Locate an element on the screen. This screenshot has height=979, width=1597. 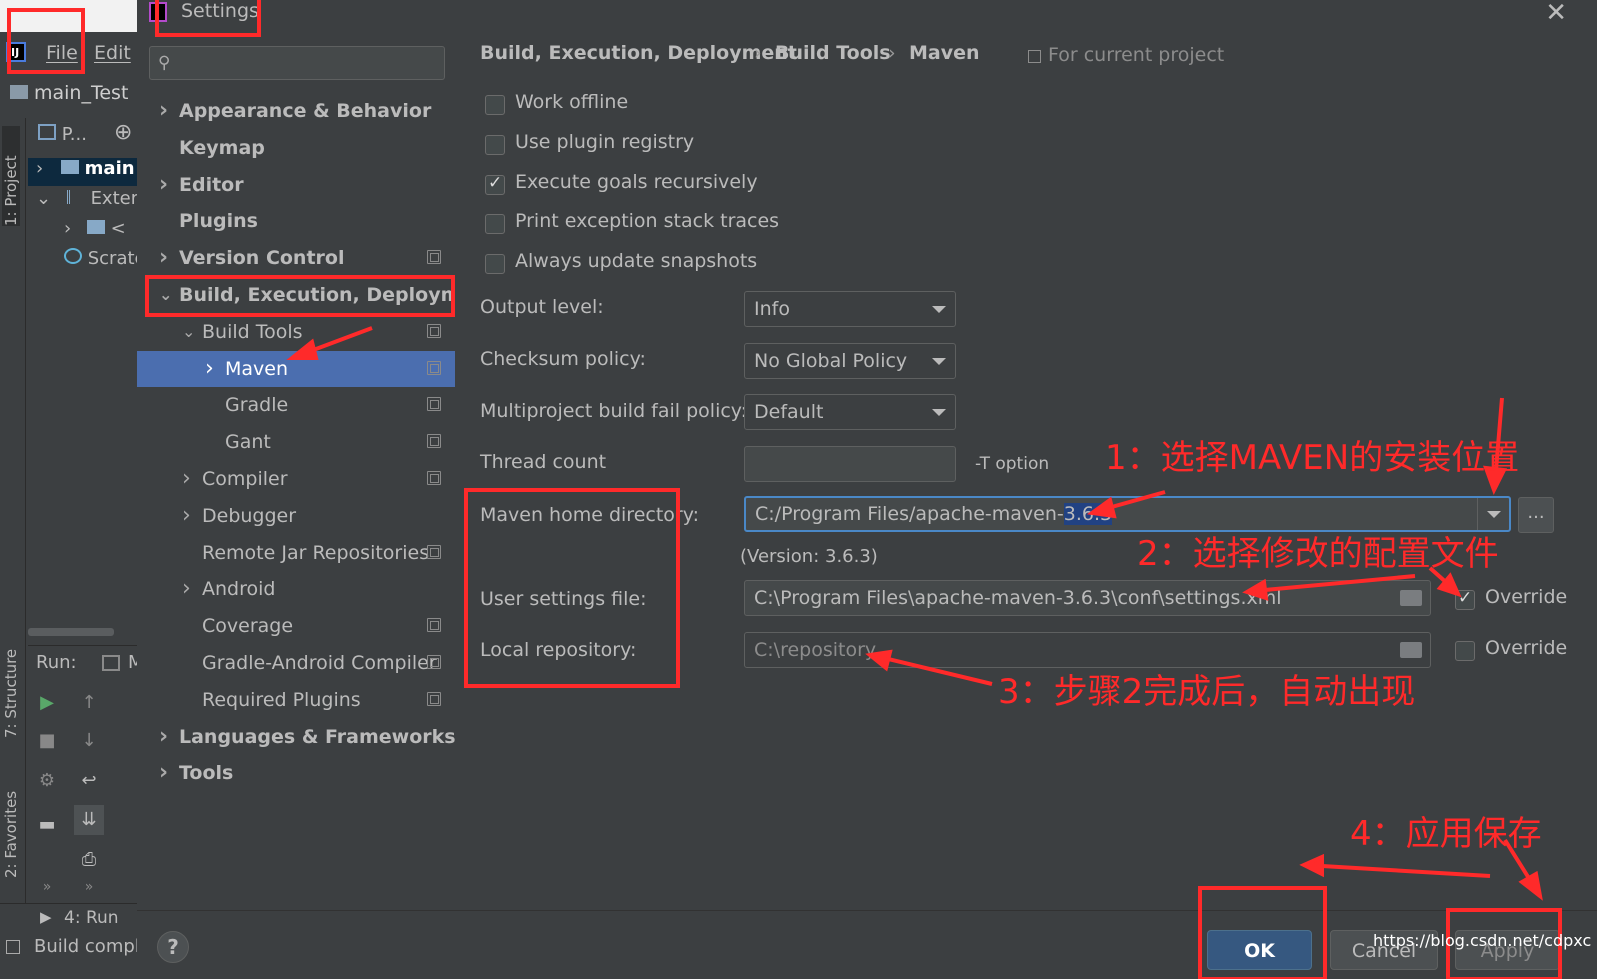
tree-item-editor: › Editor is located at coordinates (296, 185).